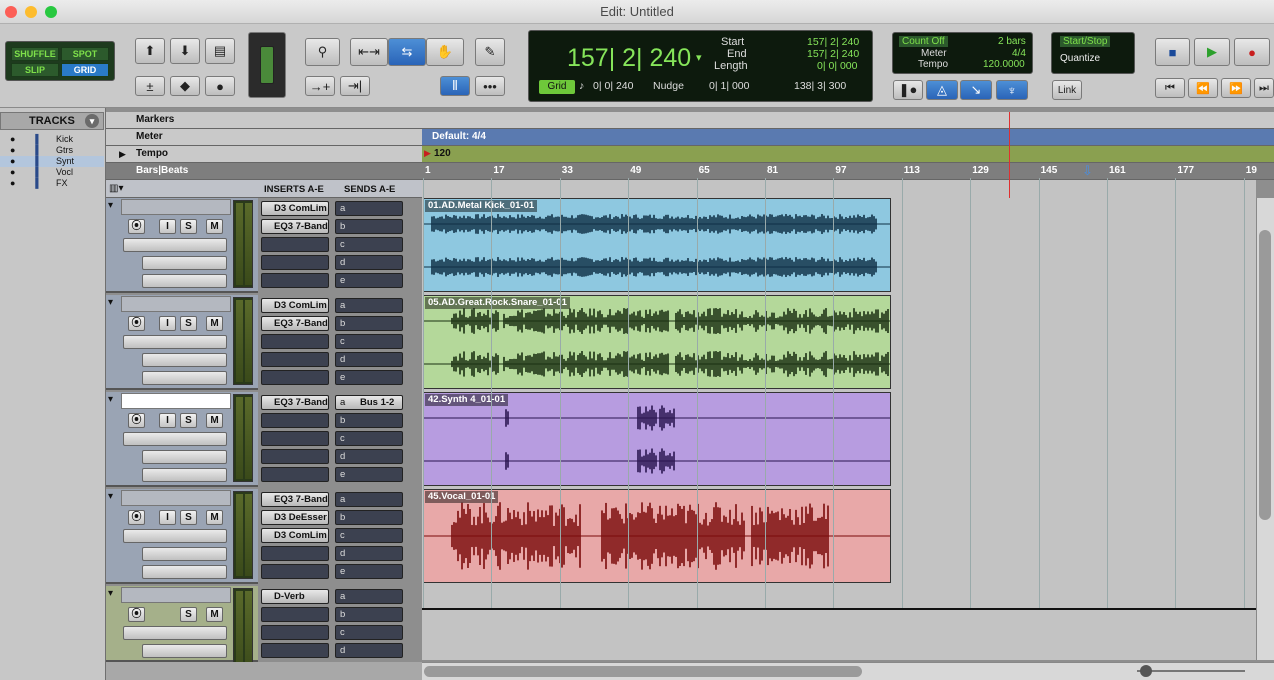 The width and height of the screenshot is (1274, 680). Describe the element at coordinates (1004, 64) in the screenshot. I see `tempo-value: 120.0000` at that location.